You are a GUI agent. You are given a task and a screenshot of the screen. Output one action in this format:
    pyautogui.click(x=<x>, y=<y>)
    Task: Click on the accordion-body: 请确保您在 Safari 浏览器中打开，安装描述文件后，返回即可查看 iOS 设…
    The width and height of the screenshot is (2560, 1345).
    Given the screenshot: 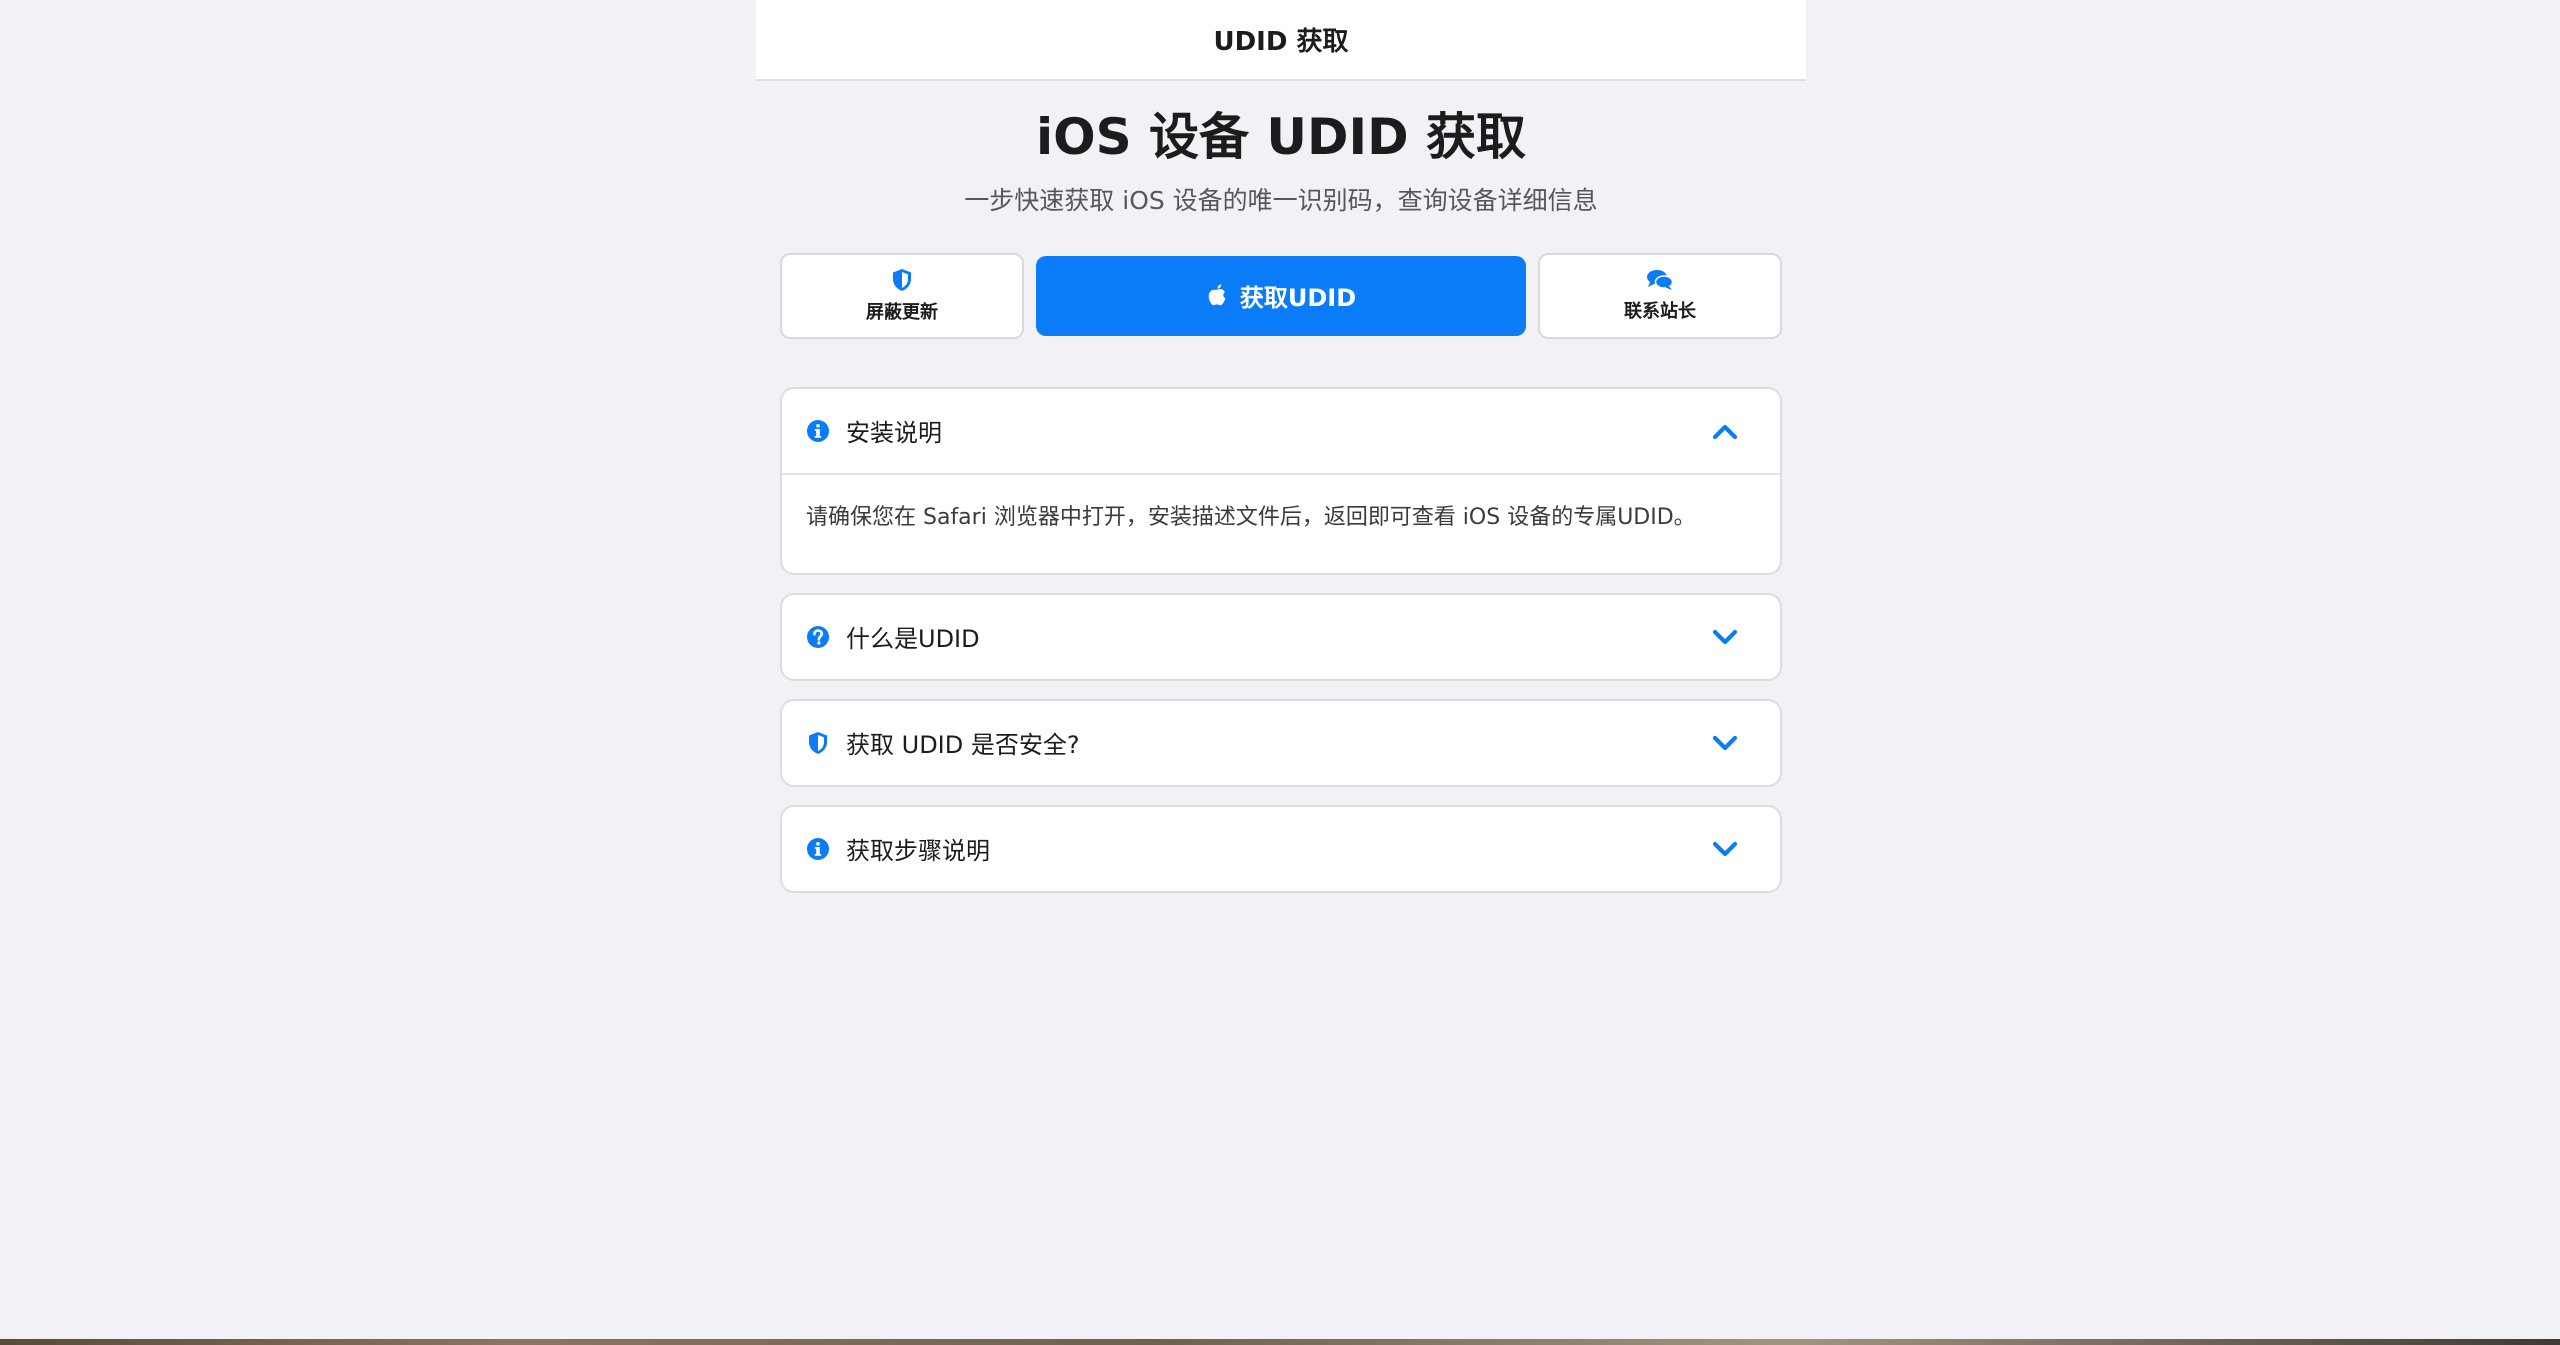 What is the action you would take?
    pyautogui.click(x=1281, y=522)
    